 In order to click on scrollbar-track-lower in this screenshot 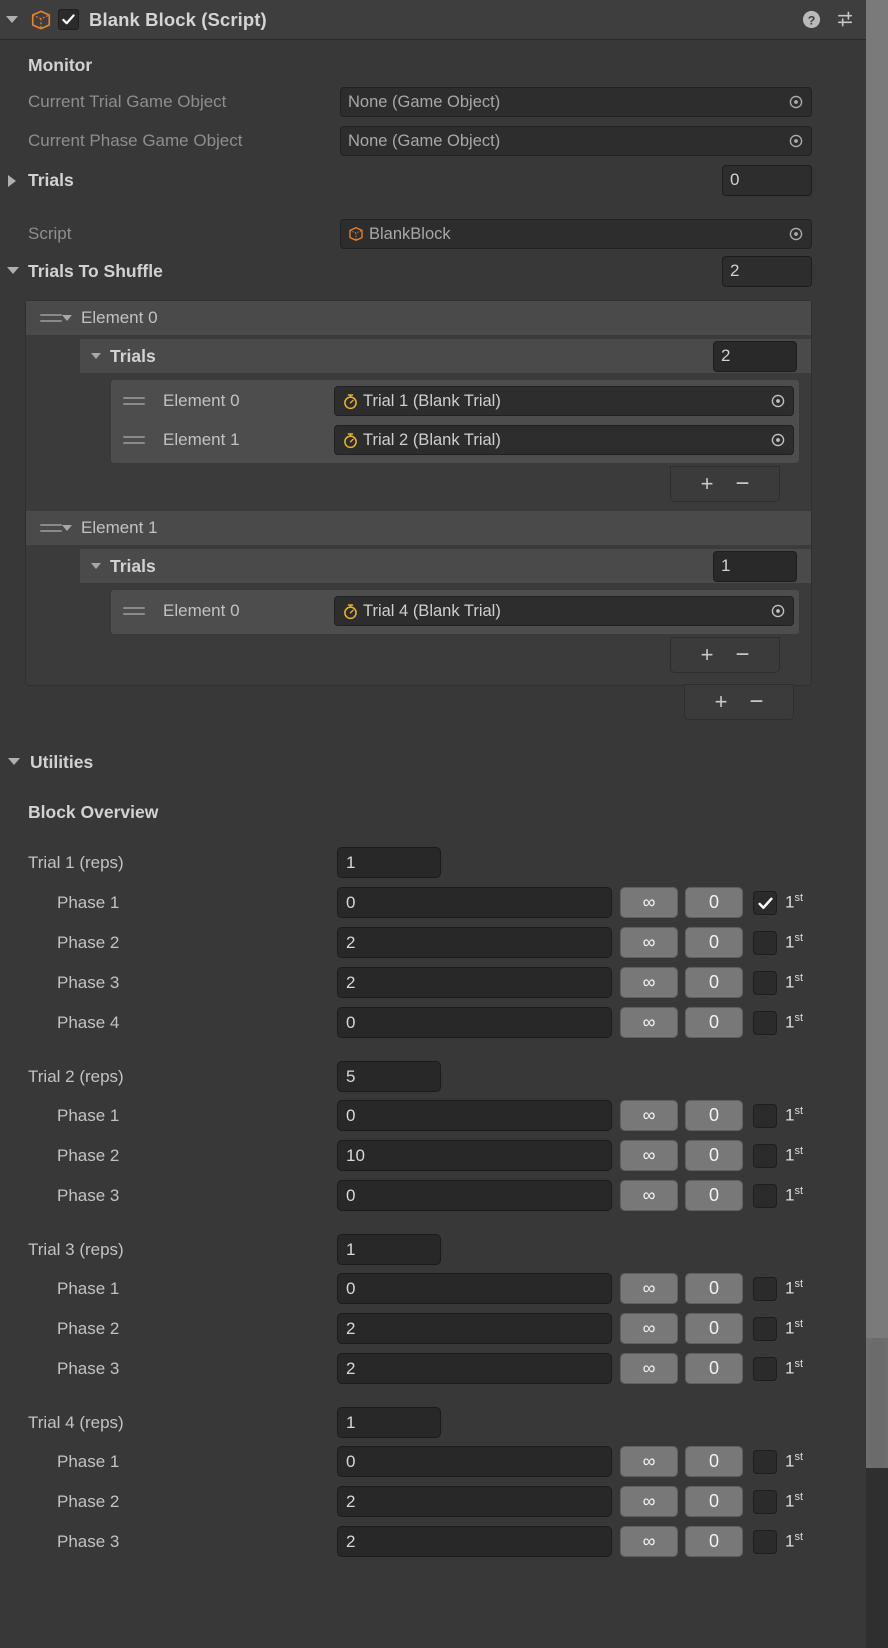, I will do `click(877, 1558)`.